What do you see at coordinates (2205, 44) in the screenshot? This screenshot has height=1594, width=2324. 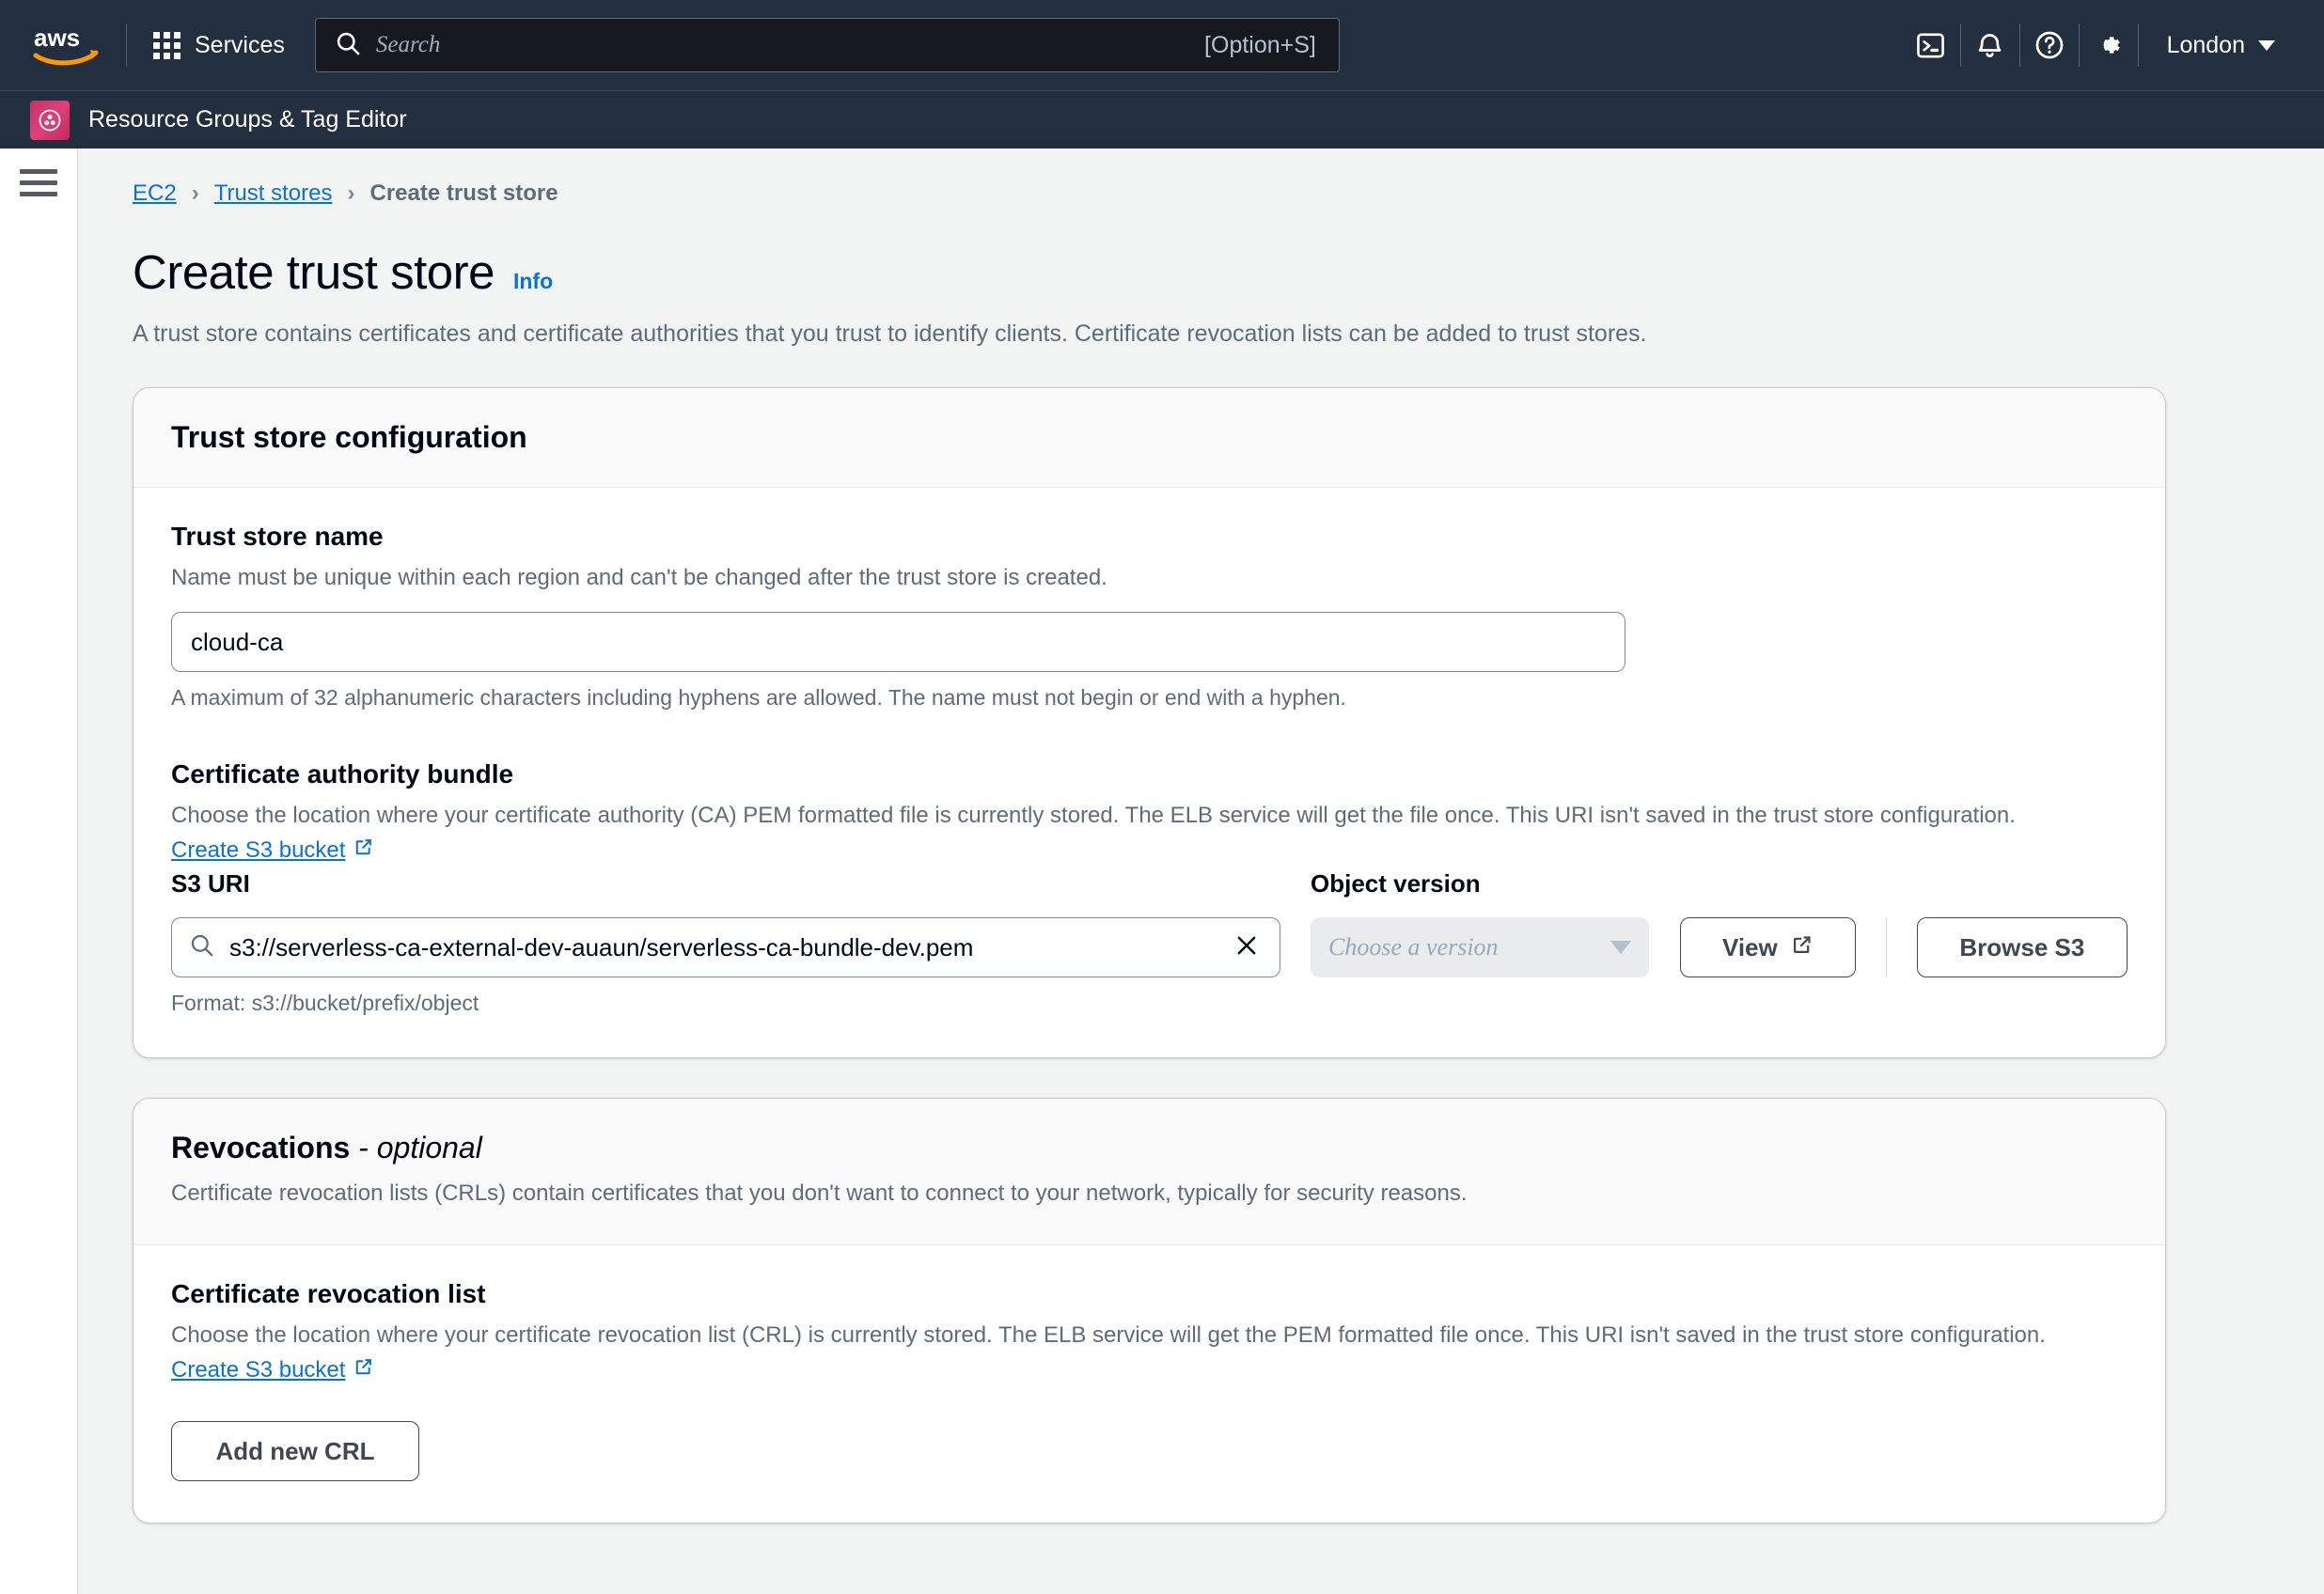 I see `region-label: London` at bounding box center [2205, 44].